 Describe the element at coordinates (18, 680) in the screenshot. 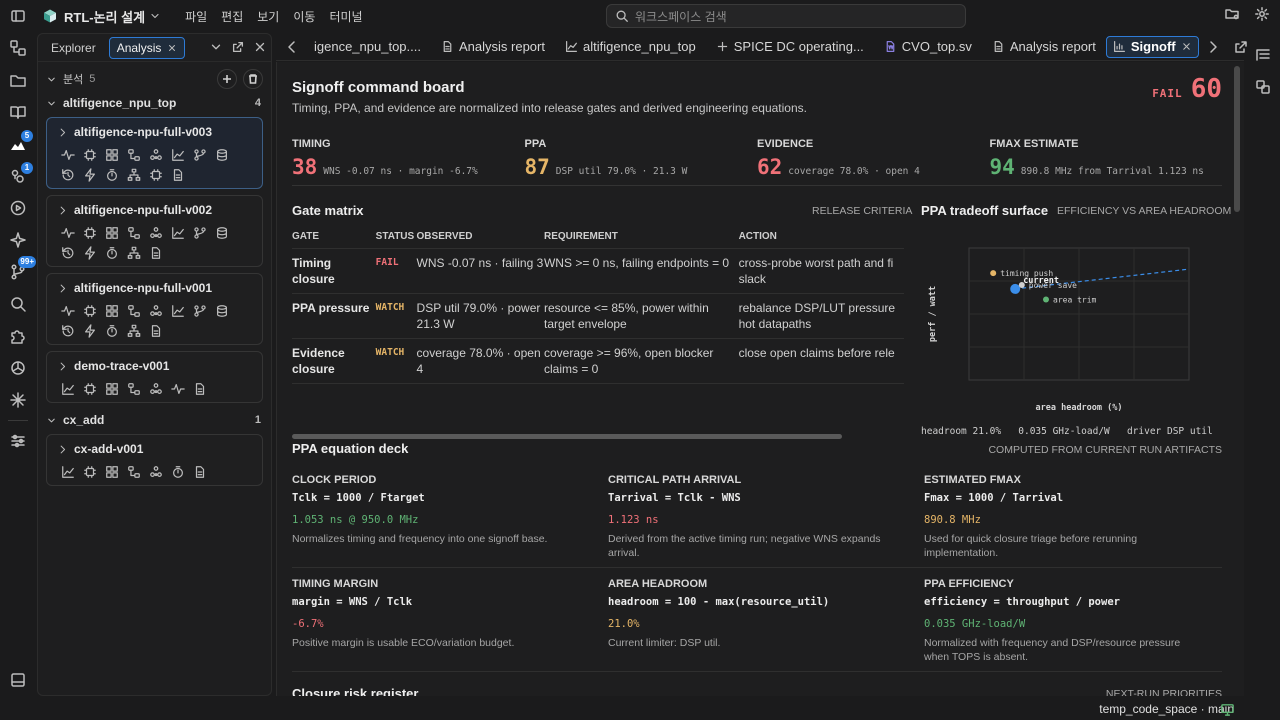

I see `activity-panel-toggle` at that location.